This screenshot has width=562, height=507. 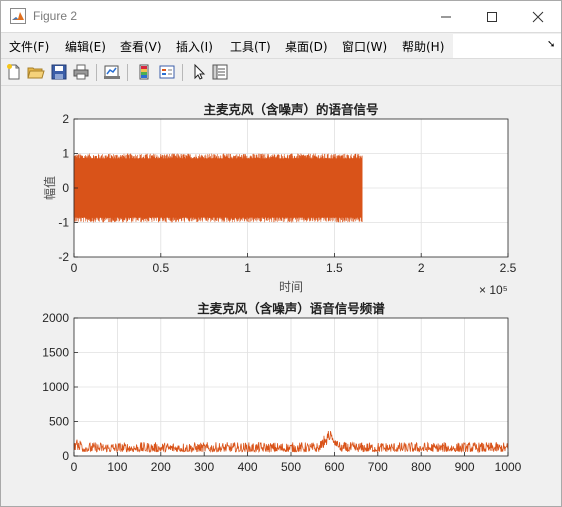 What do you see at coordinates (63, 223) in the screenshot?
I see `y-tick-label: -1` at bounding box center [63, 223].